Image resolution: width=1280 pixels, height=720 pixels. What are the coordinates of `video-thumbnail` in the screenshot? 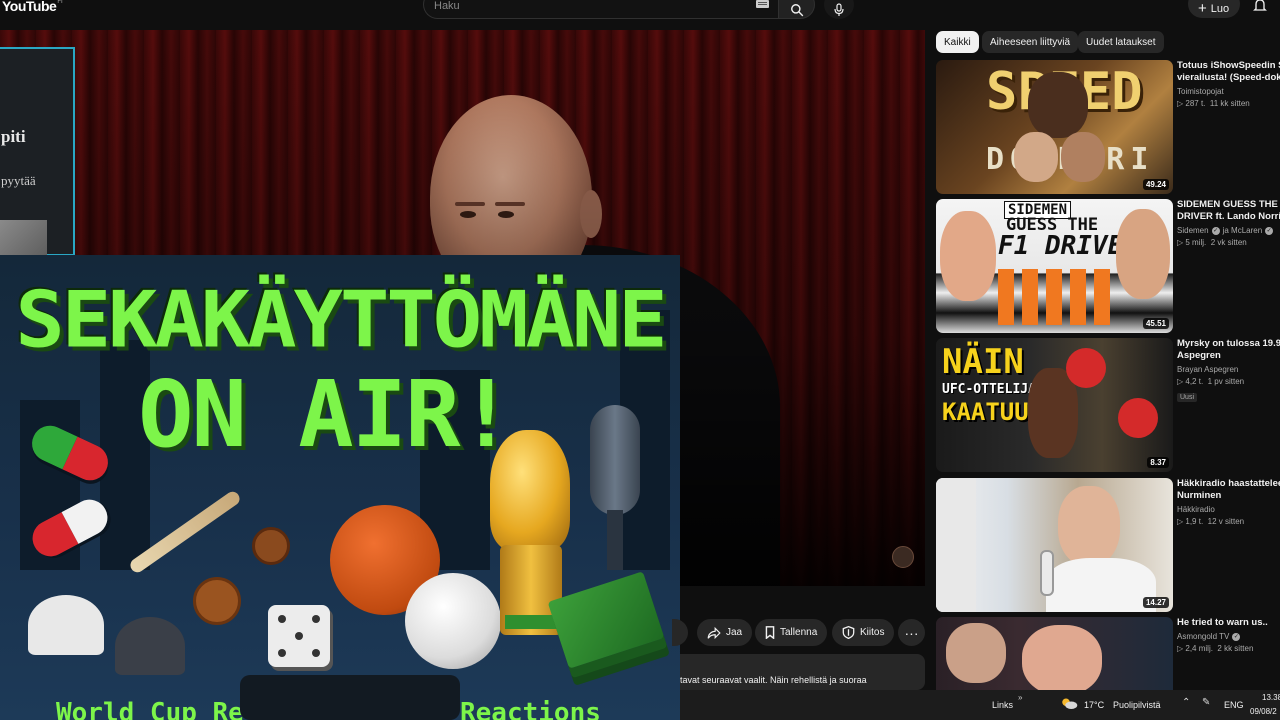 It's located at (1054, 653).